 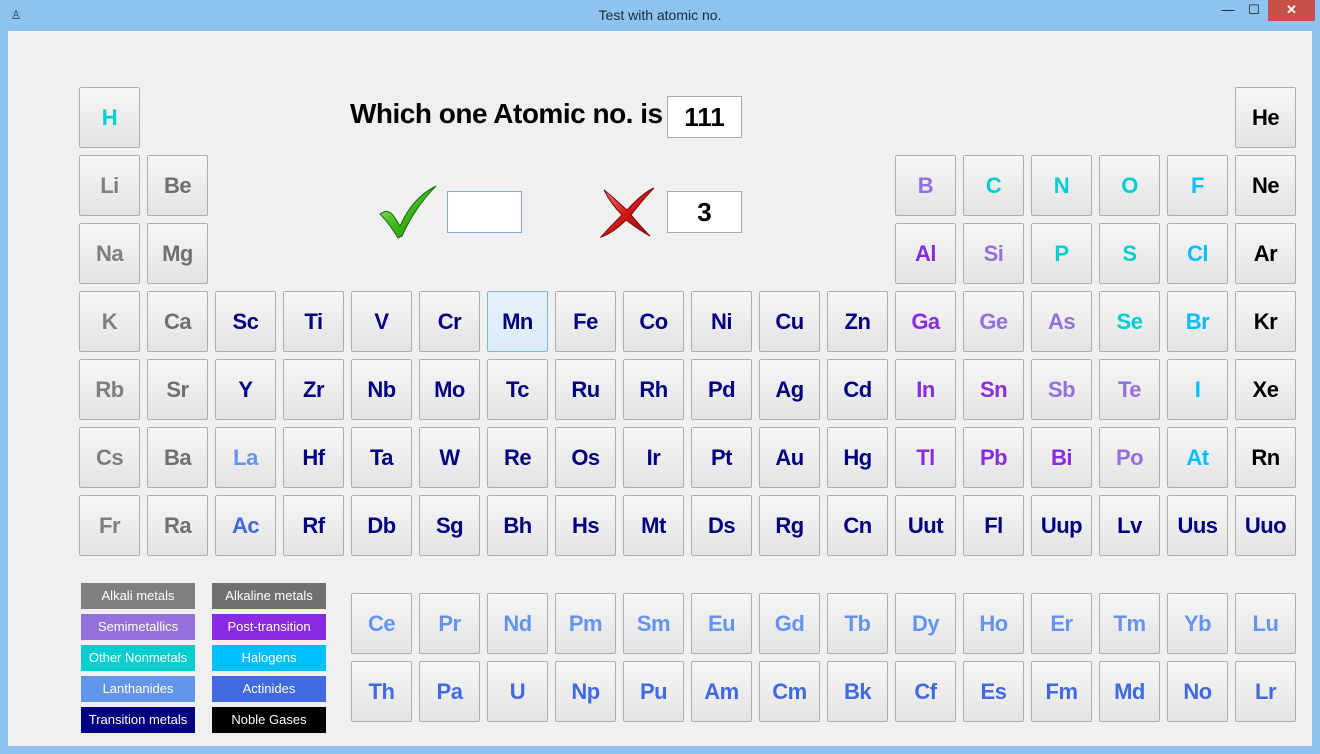 What do you see at coordinates (1265, 117) in the screenshot?
I see `element-he-button: He` at bounding box center [1265, 117].